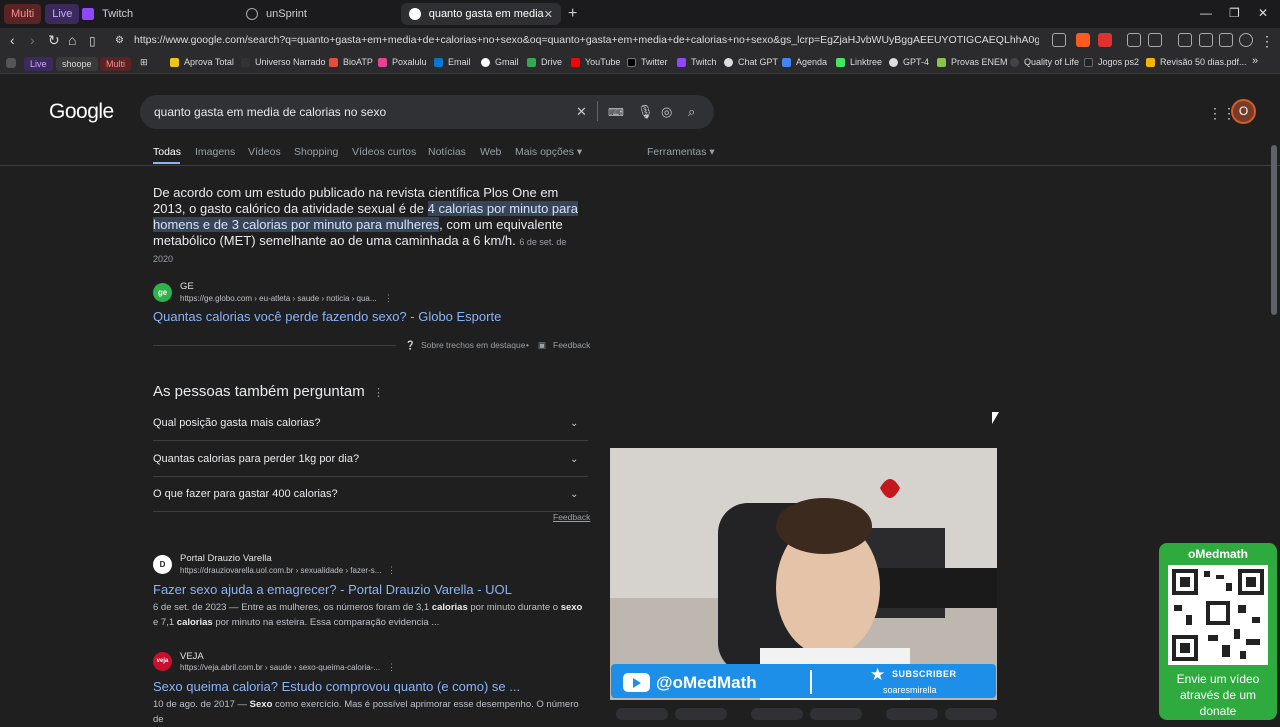 This screenshot has width=1280, height=727. I want to click on google-logo: Google, so click(81, 112).